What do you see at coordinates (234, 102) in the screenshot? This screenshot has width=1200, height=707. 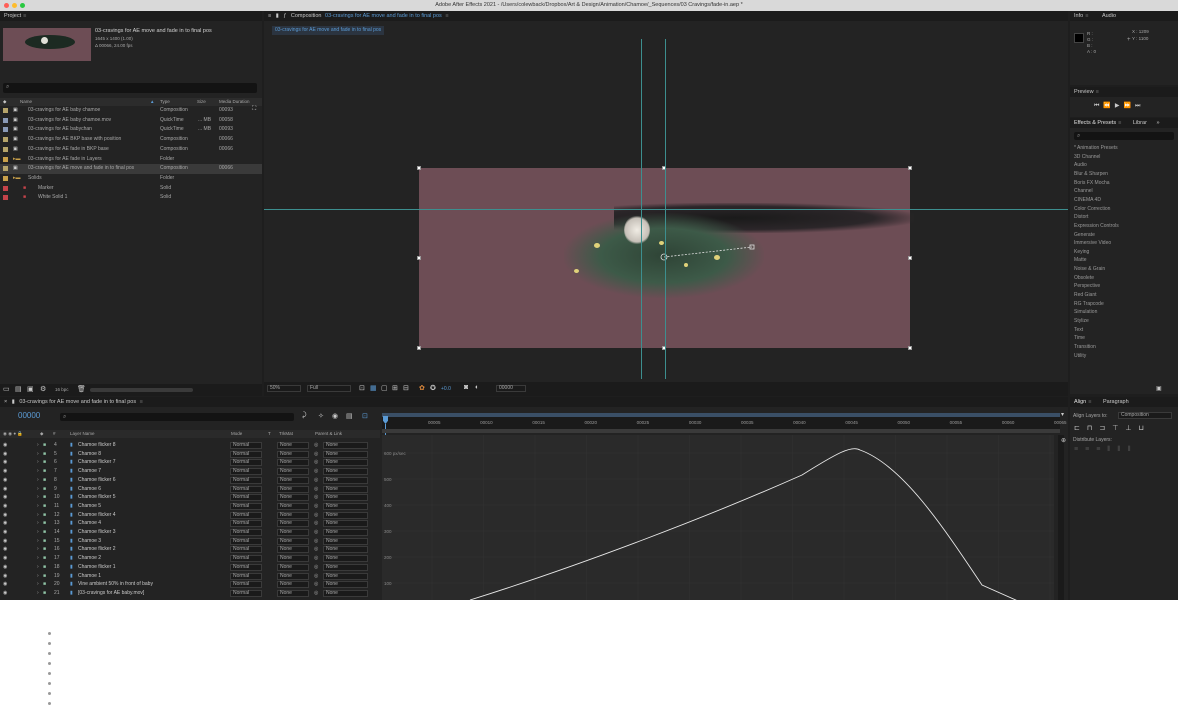 I see `column-duration: Media Duration` at bounding box center [234, 102].